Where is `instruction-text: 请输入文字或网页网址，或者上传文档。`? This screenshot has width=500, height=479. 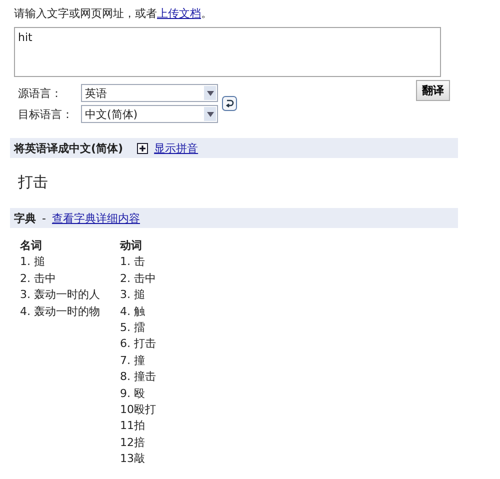
instruction-text: 请输入文字或网页网址，或者上传文档。 is located at coordinates (113, 14).